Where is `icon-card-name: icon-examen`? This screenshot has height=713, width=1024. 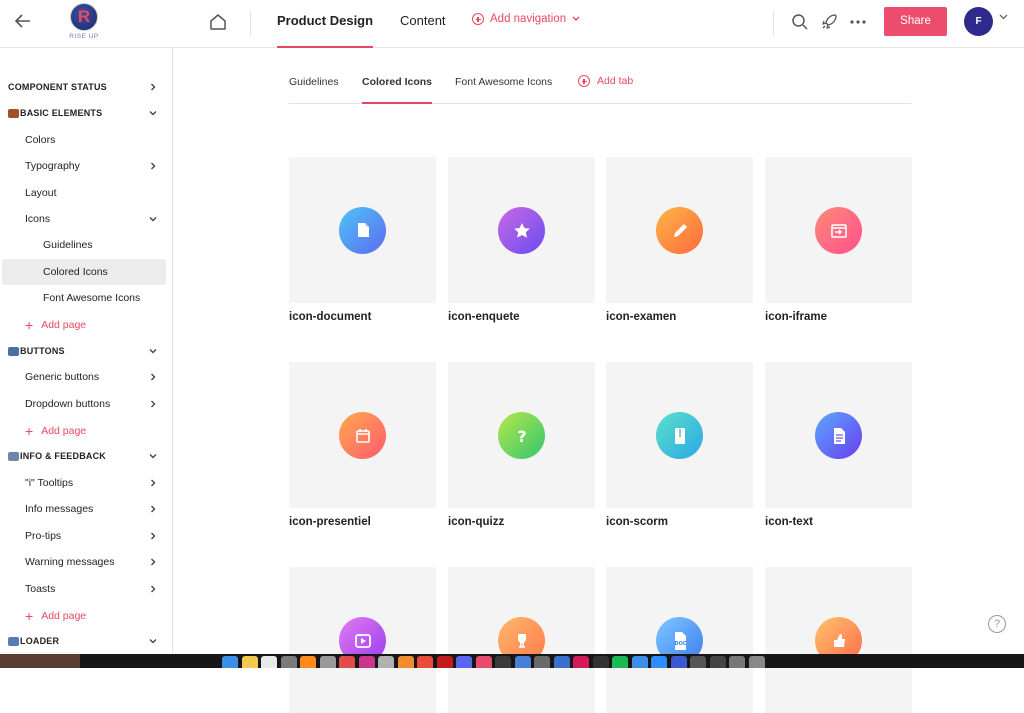 icon-card-name: icon-examen is located at coordinates (641, 317).